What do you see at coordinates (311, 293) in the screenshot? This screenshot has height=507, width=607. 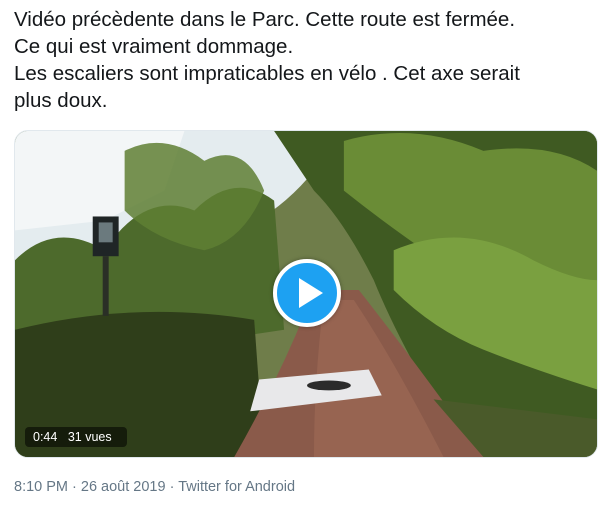 I see `play-icon` at bounding box center [311, 293].